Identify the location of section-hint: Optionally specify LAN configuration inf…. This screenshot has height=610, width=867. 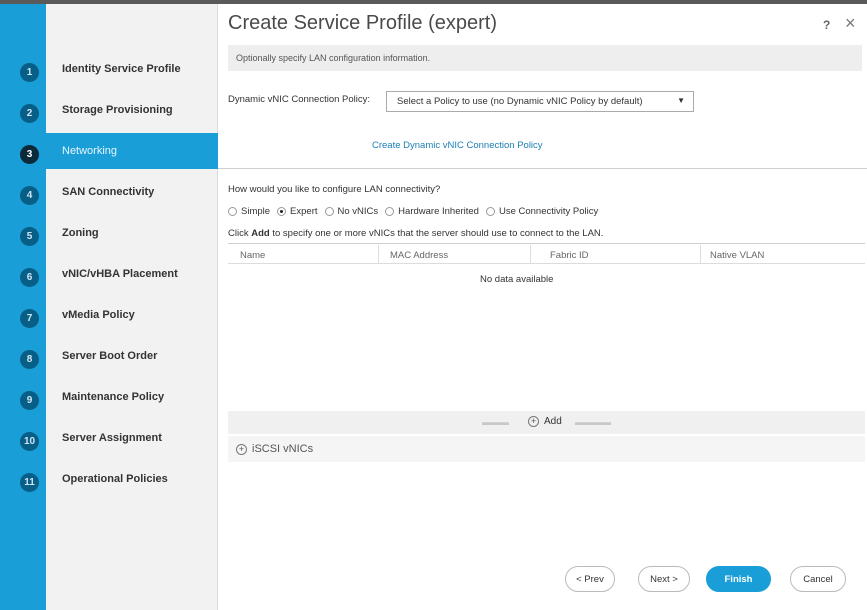
(545, 58).